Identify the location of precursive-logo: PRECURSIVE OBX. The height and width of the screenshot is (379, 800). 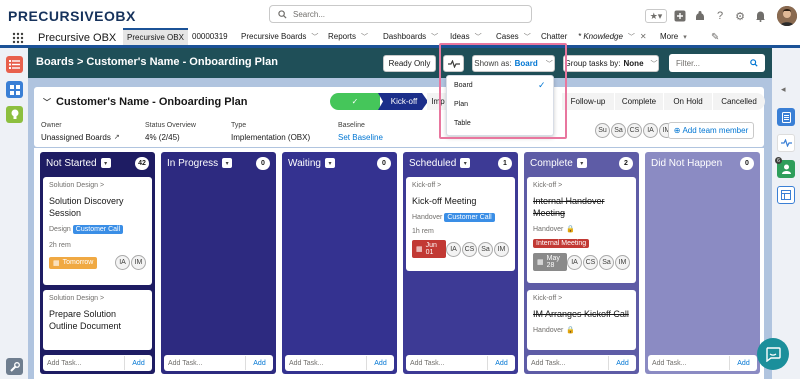
(72, 16).